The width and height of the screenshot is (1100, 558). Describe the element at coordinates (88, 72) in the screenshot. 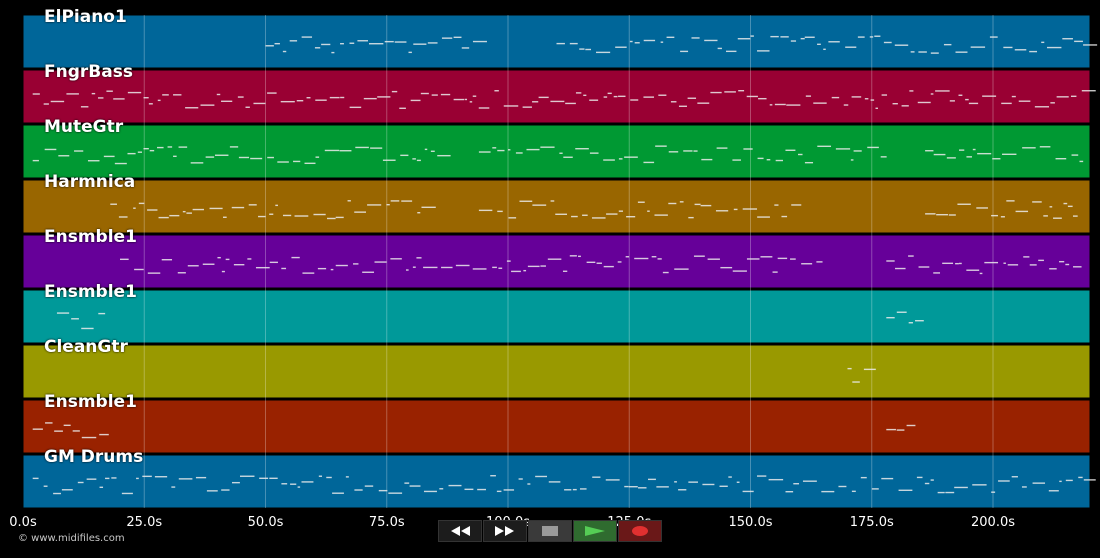

I see `track-label: FngrBass` at that location.